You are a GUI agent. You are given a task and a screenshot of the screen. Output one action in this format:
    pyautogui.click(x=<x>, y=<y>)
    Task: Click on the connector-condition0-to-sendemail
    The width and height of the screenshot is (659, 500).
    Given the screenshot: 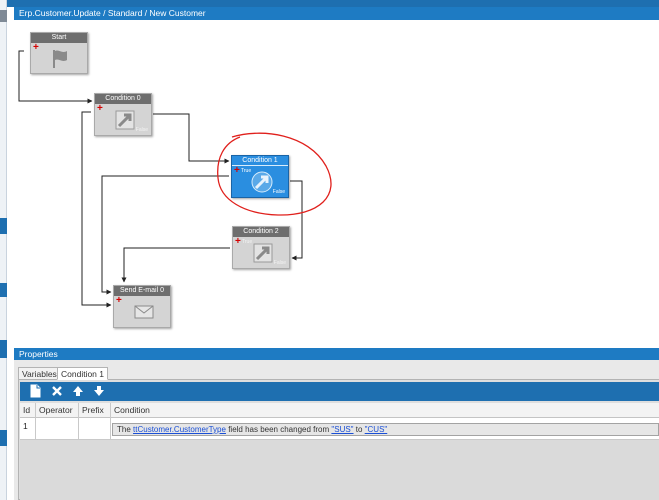 What is the action you would take?
    pyautogui.click(x=96, y=209)
    